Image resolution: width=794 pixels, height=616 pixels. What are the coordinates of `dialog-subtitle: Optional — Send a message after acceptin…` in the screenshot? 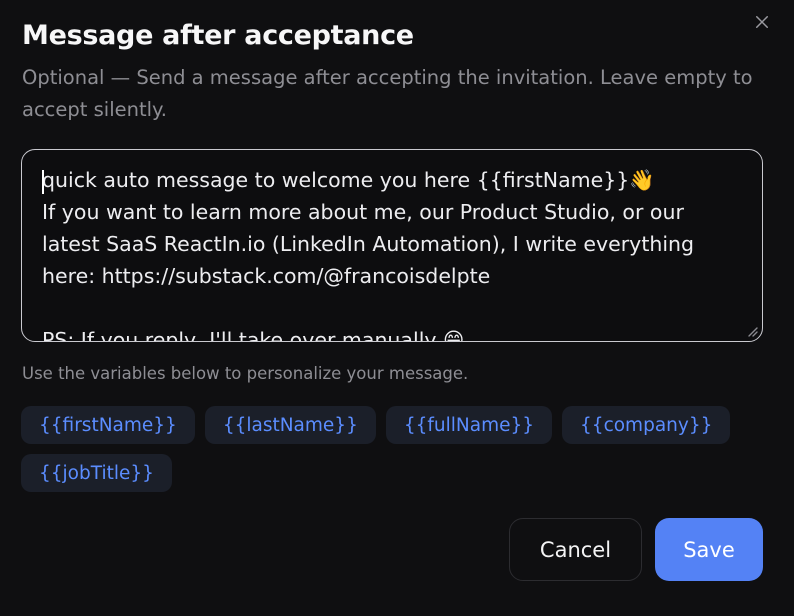 It's located at (387, 93).